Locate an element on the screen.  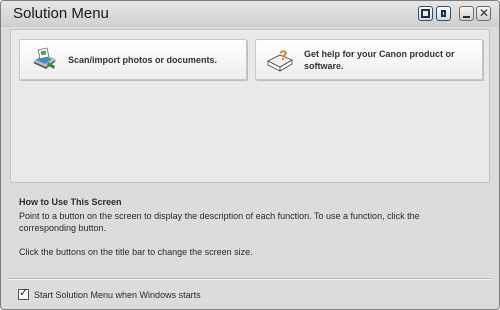
instructions-text-line-2: corresponding button. is located at coordinates (63, 228).